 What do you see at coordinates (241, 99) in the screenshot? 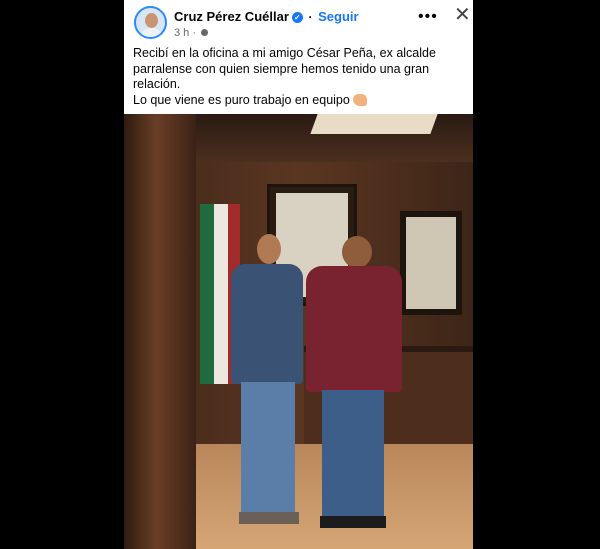
I see `post-text-line-2: Lo que viene es puro trabajo en equipo` at bounding box center [241, 99].